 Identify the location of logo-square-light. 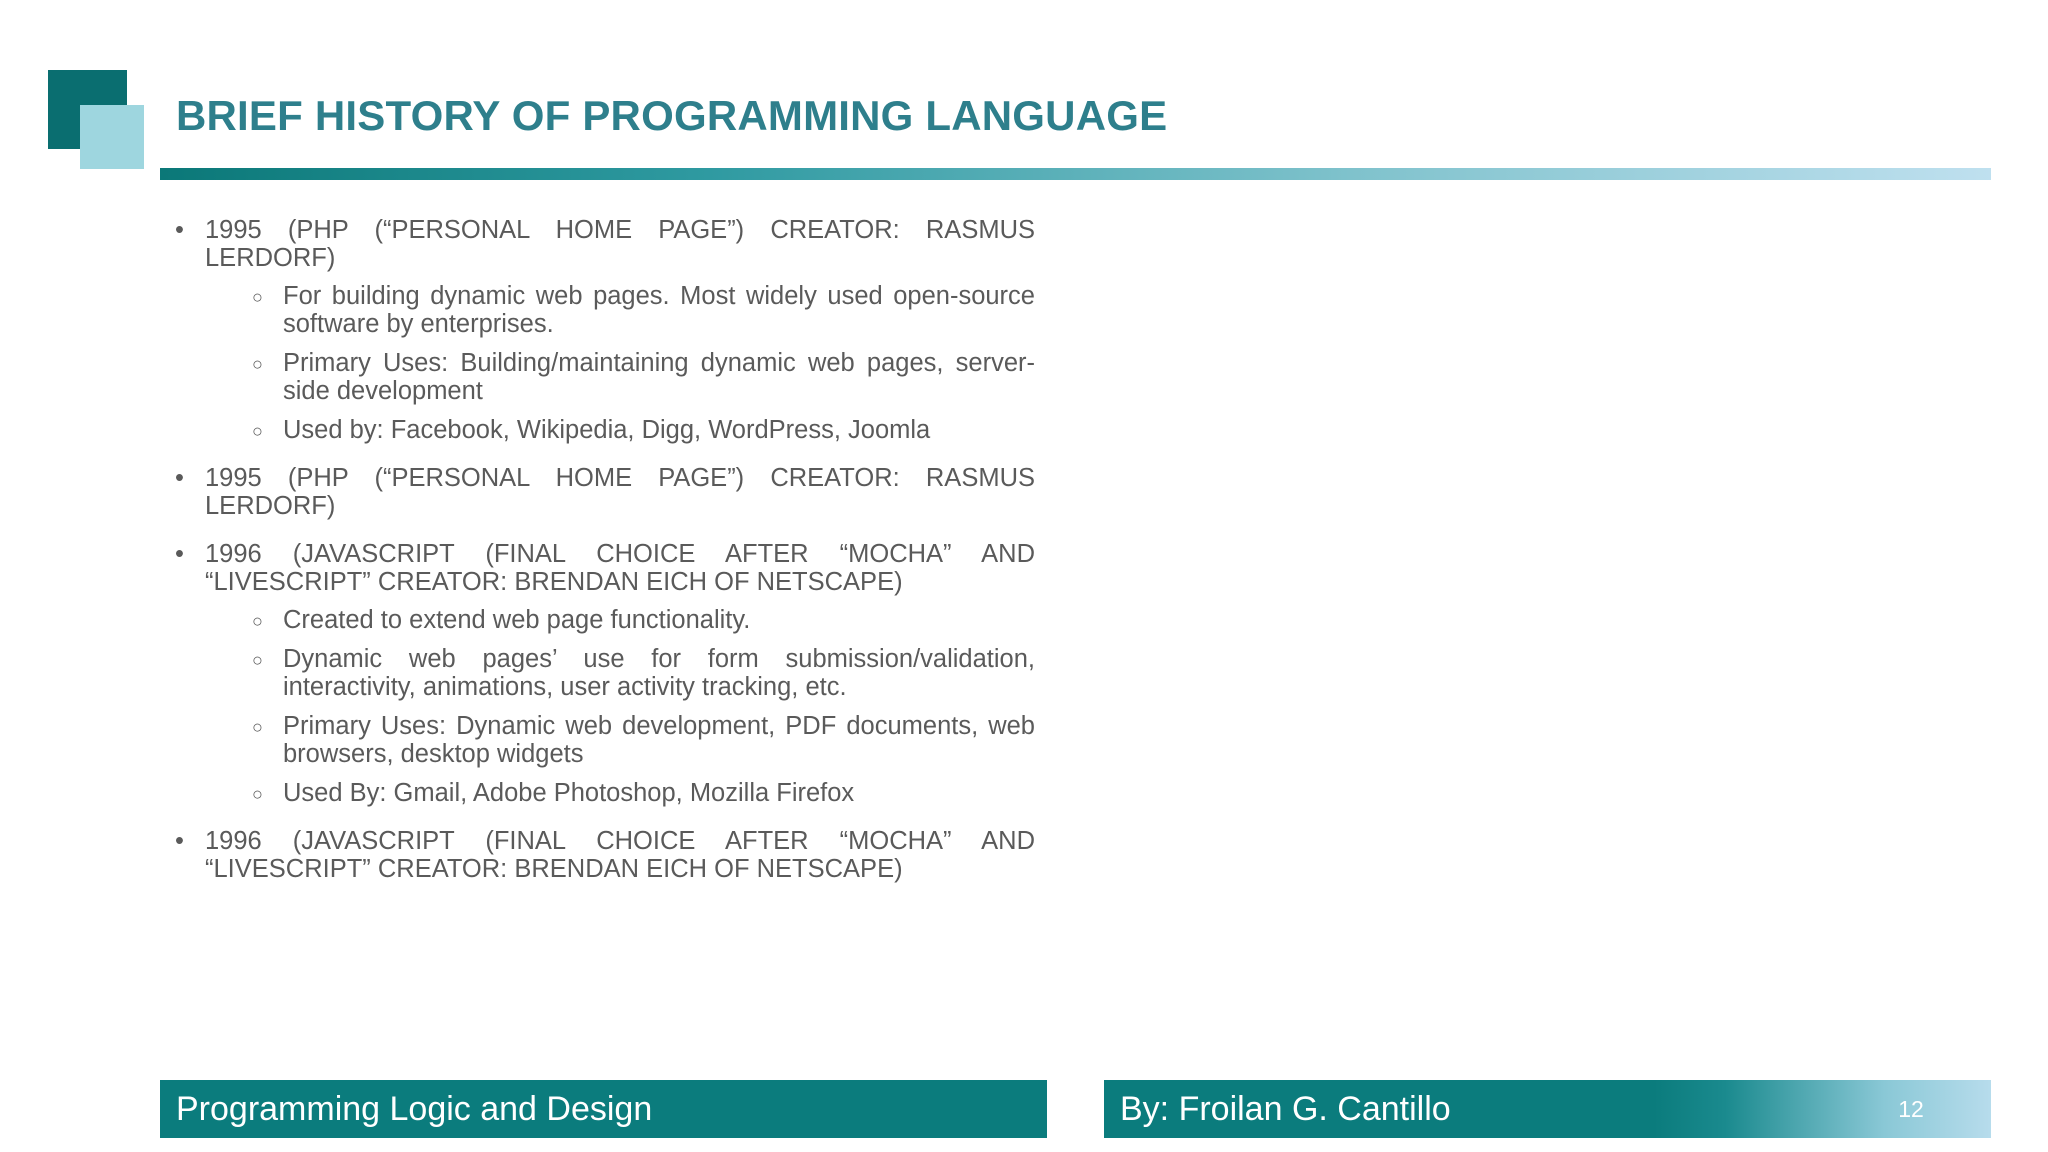
(112, 137).